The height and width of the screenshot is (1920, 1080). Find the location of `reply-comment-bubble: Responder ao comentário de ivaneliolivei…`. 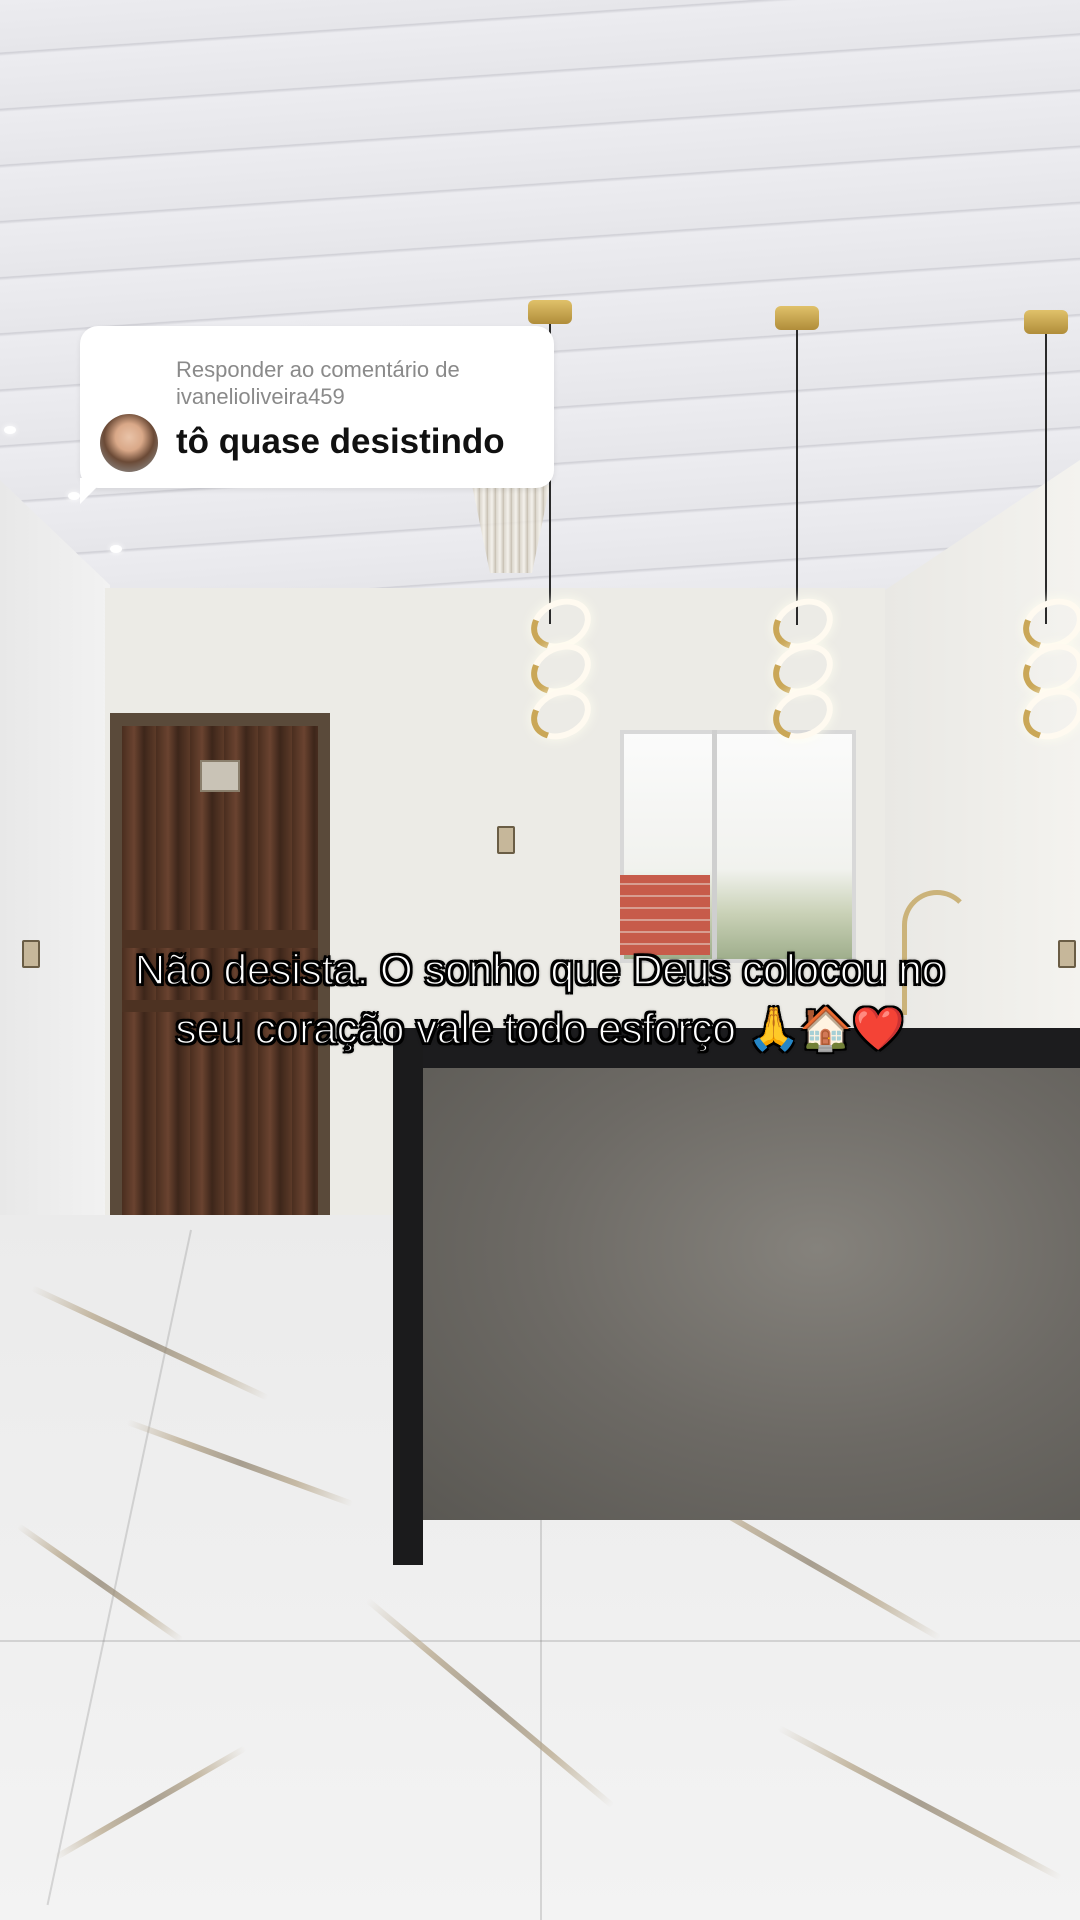

reply-comment-bubble: Responder ao comentário de ivaneliolivei… is located at coordinates (317, 407).